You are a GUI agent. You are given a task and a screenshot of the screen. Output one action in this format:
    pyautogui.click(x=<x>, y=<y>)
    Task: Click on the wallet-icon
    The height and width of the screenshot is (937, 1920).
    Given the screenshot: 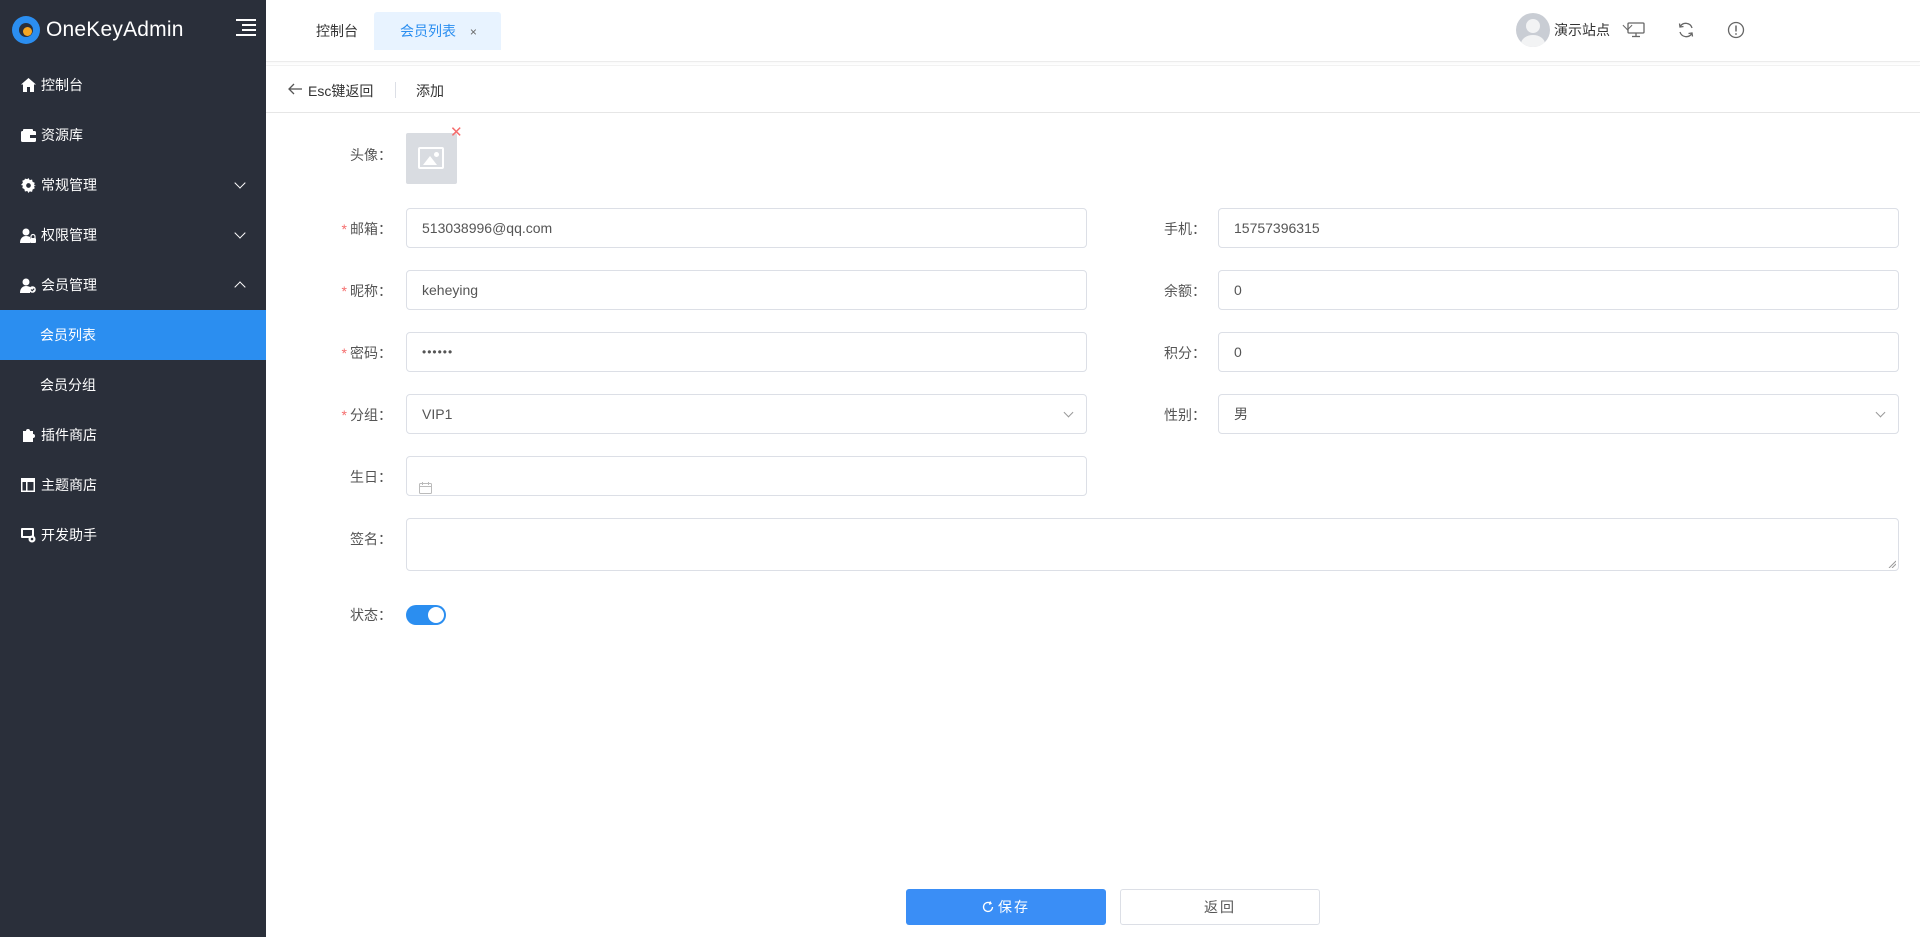 What is the action you would take?
    pyautogui.click(x=28, y=135)
    